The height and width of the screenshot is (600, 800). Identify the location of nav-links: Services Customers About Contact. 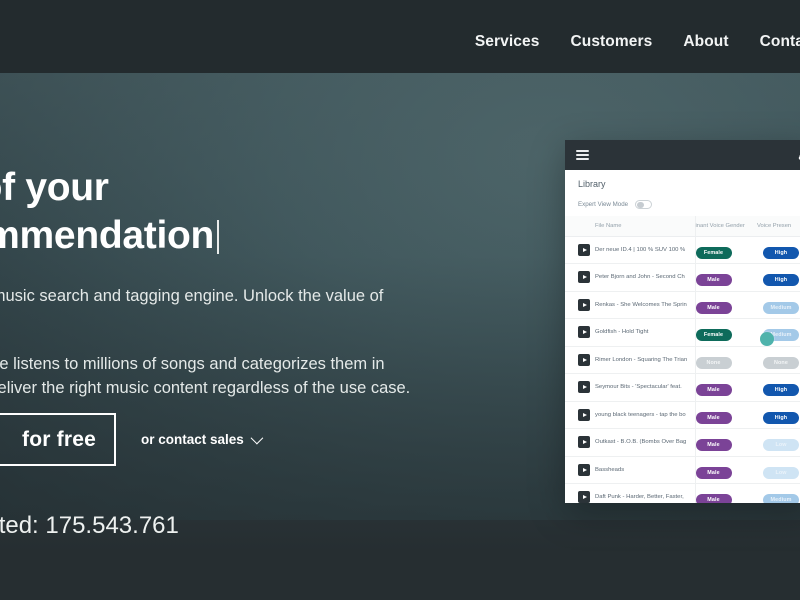
(637, 42).